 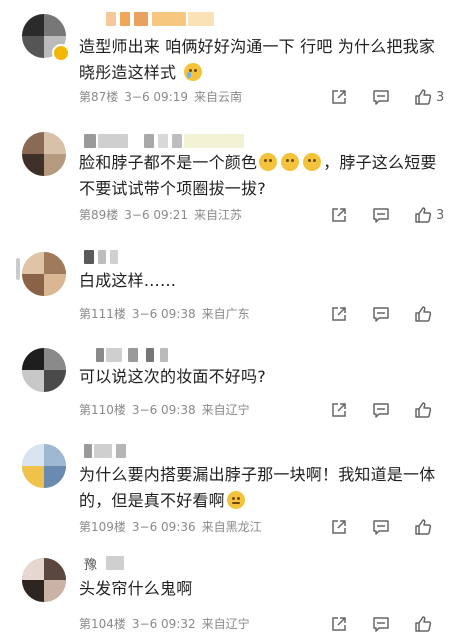 What do you see at coordinates (218, 97) in the screenshot?
I see `location: 来自云南` at bounding box center [218, 97].